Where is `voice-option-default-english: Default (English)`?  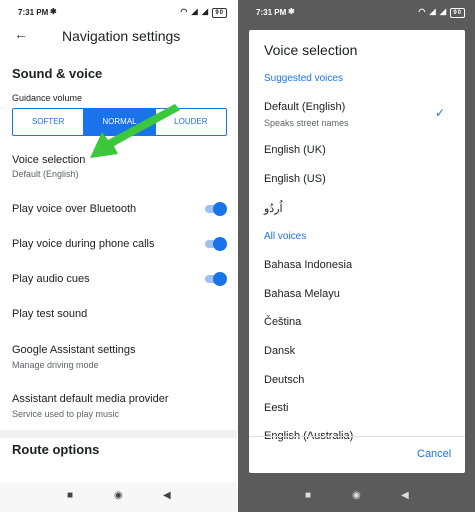 voice-option-default-english: Default (English) is located at coordinates (304, 107).